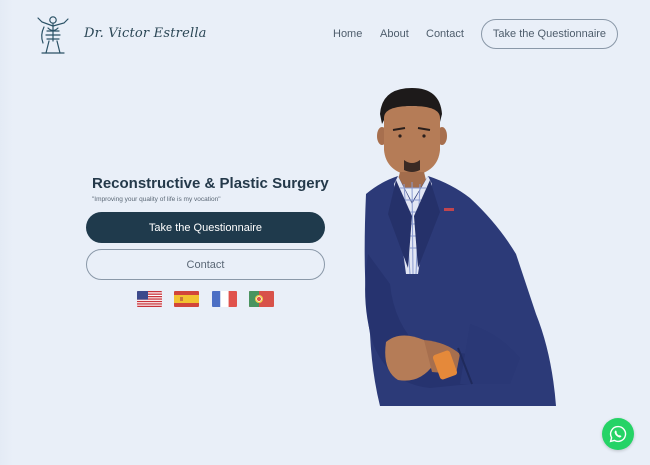 This screenshot has height=465, width=650. Describe the element at coordinates (224, 299) in the screenshot. I see `france-flag-icon` at that location.